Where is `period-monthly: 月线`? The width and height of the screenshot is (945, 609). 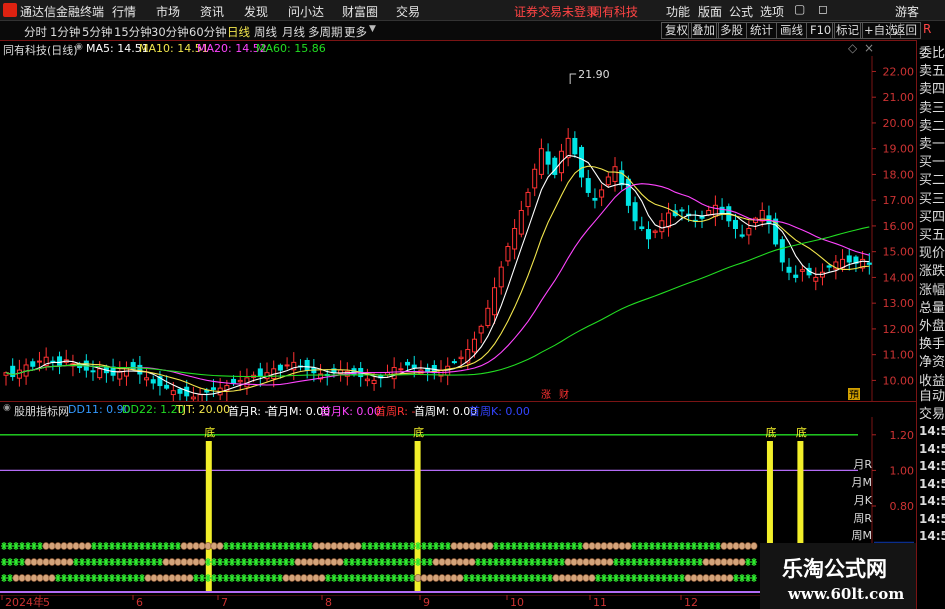
period-monthly: 月线 is located at coordinates (293, 32).